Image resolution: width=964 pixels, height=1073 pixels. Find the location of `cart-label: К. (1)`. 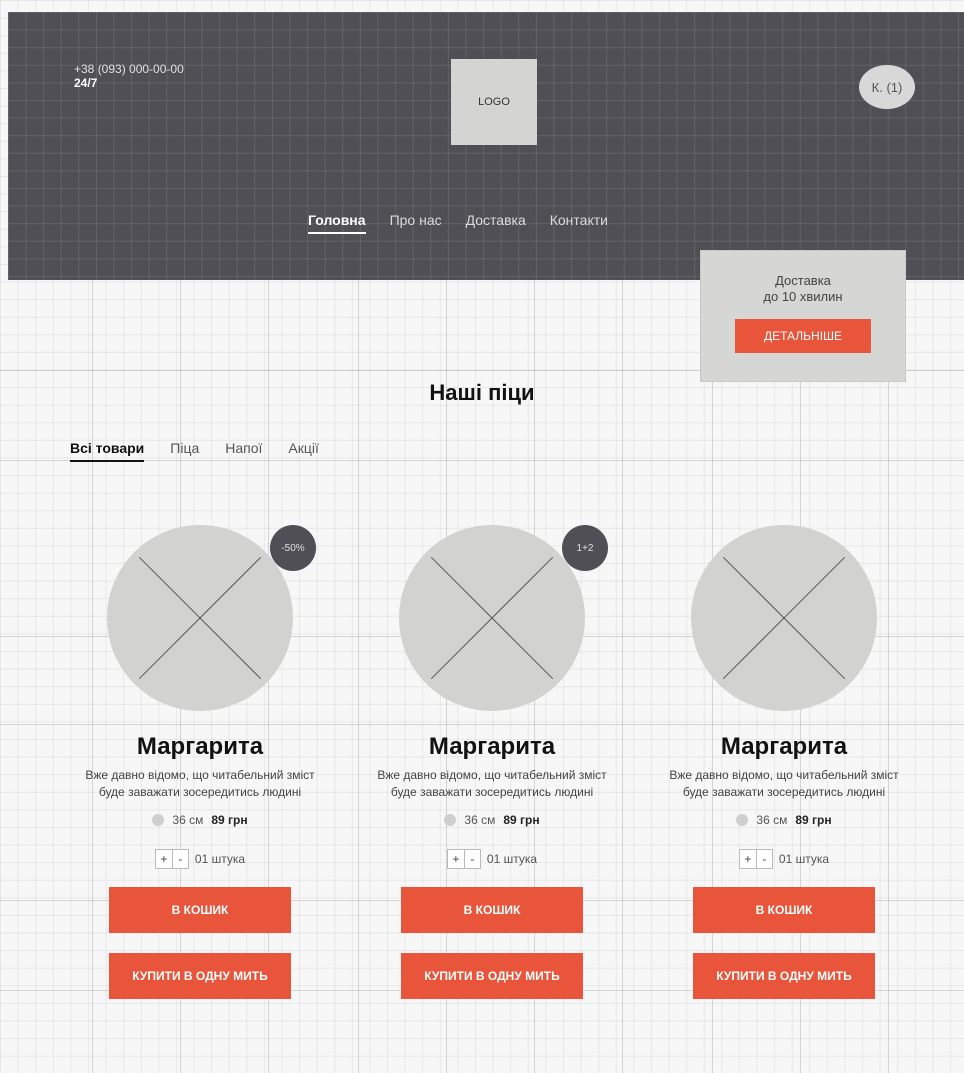

cart-label: К. (1) is located at coordinates (887, 87).